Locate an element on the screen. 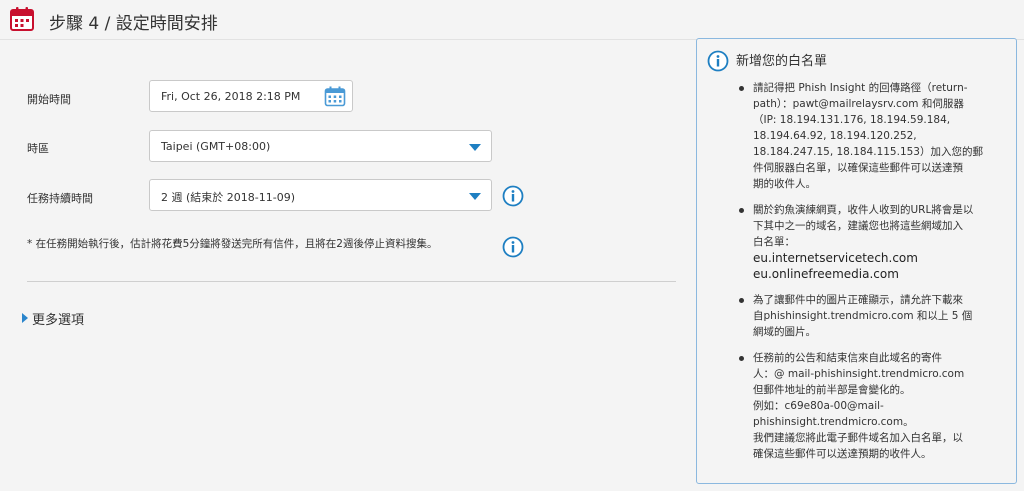  info-icon is located at coordinates (718, 61).